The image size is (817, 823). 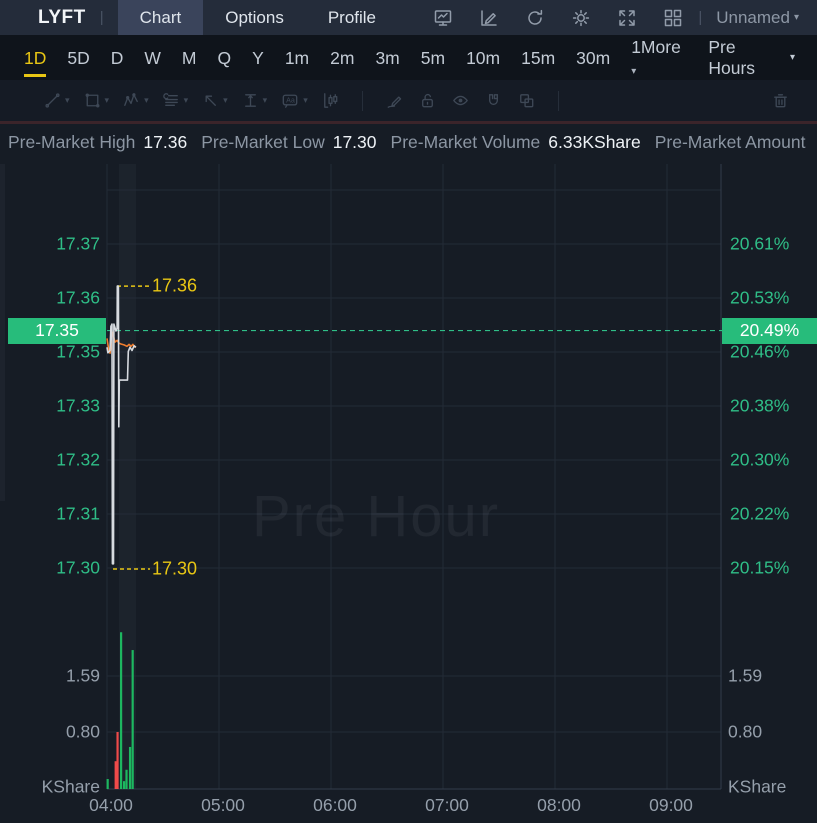 I want to click on premarket-volume: Pre-Market Volume 6.33KShare, so click(x=515, y=142).